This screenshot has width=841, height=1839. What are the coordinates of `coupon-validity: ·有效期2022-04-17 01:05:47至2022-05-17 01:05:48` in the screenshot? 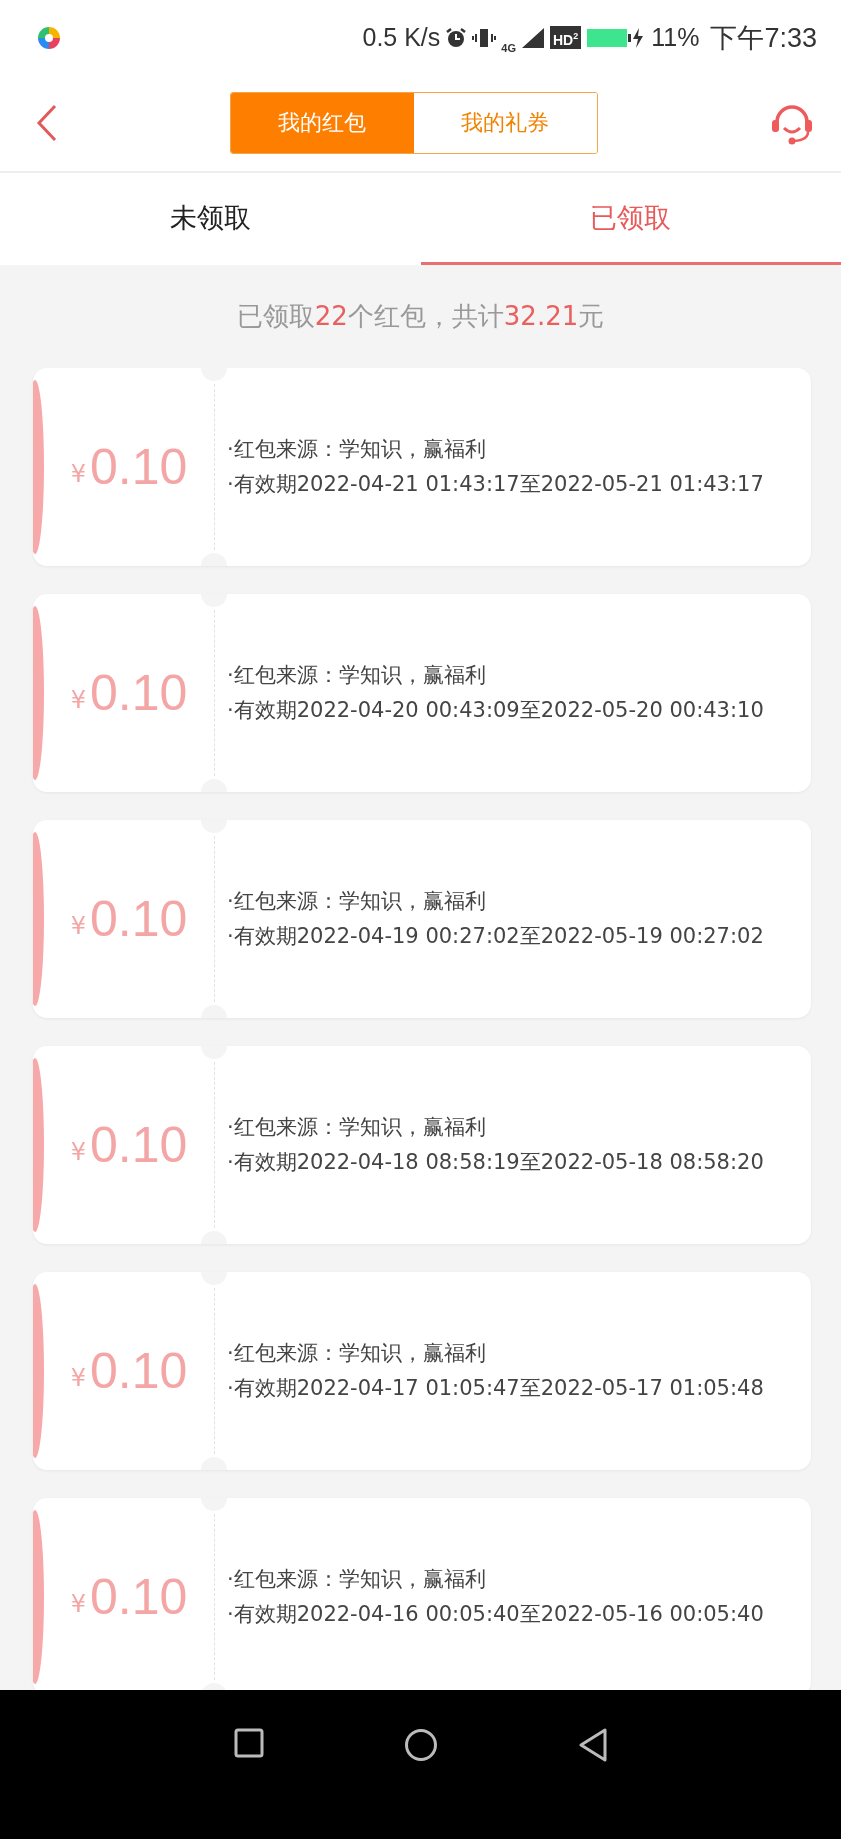 It's located at (495, 1388).